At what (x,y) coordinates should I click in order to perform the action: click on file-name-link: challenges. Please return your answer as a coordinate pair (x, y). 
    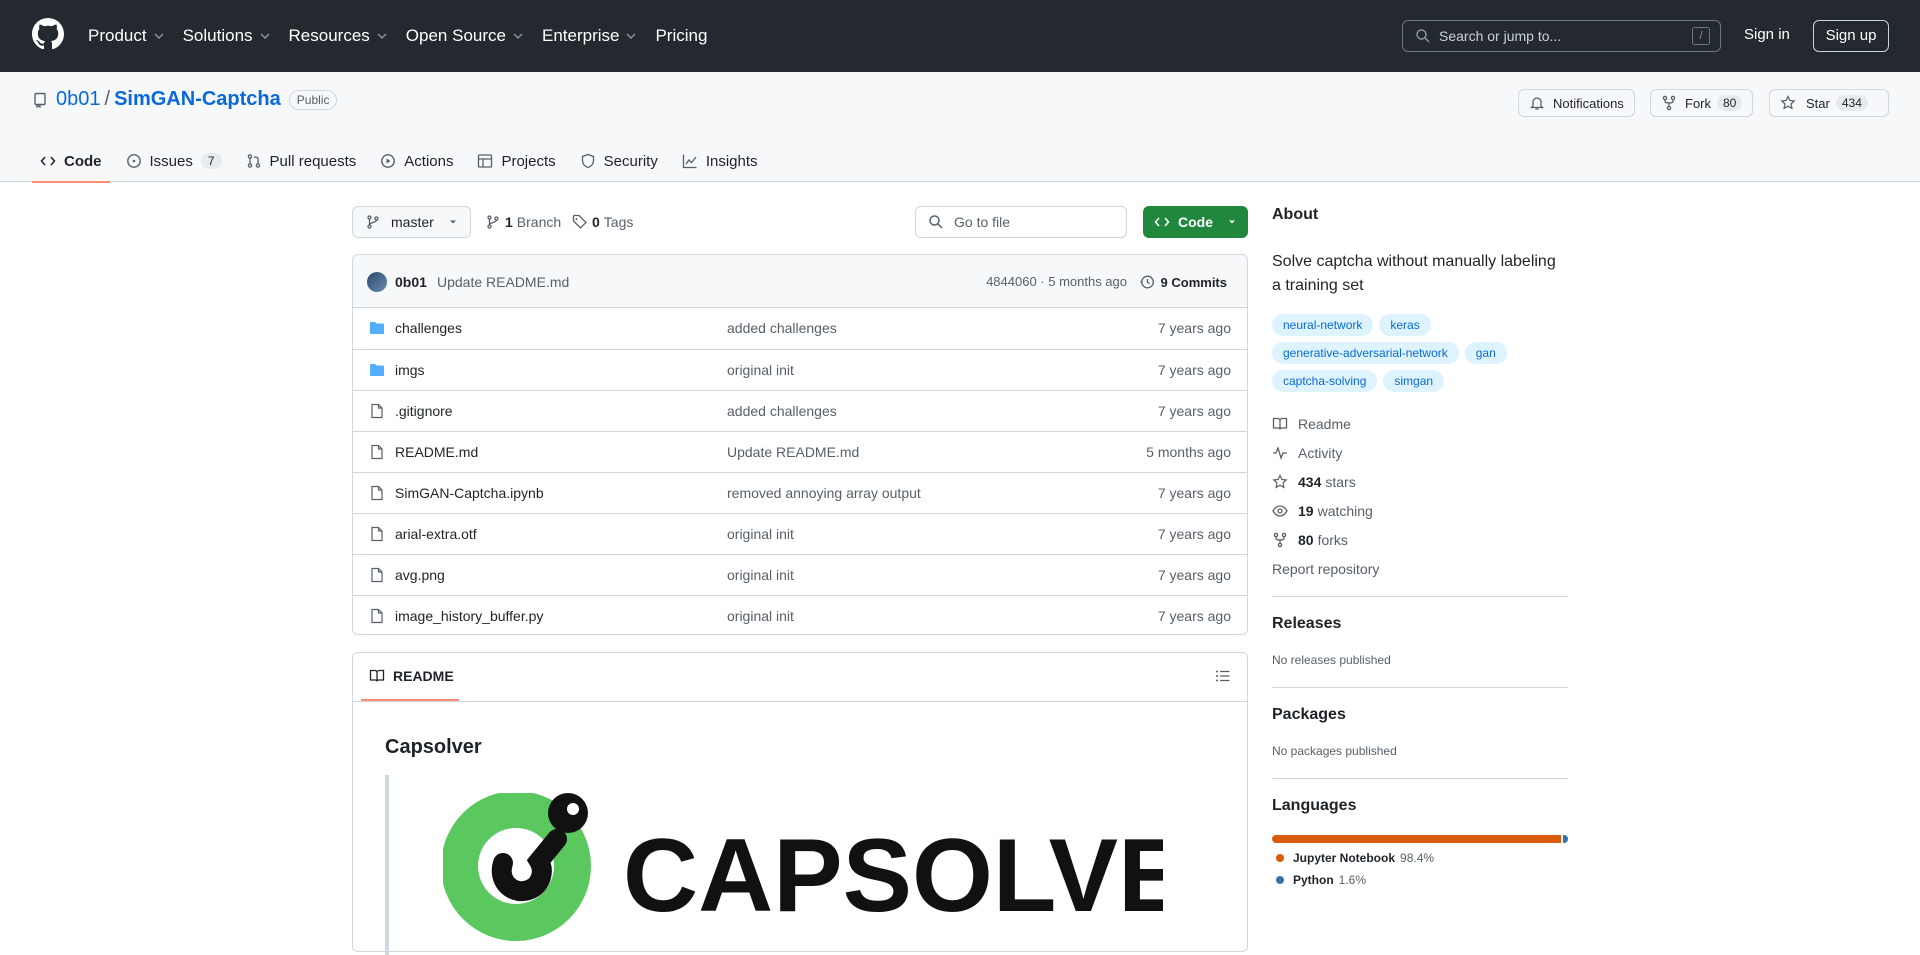
    Looking at the image, I should click on (428, 328).